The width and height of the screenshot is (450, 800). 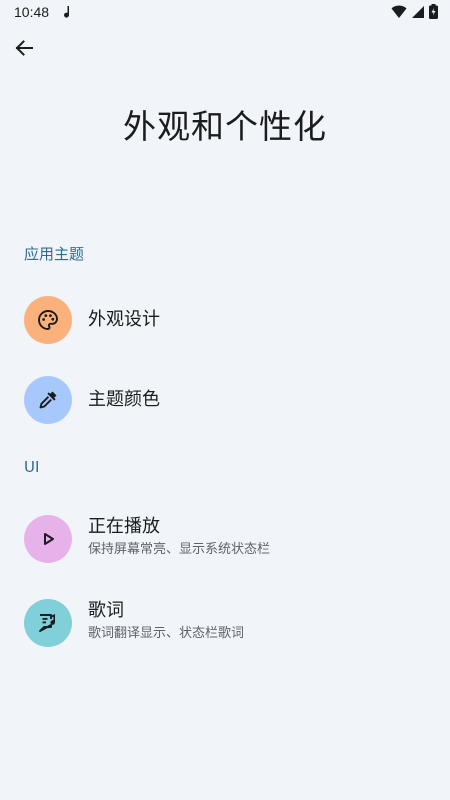 What do you see at coordinates (68, 12) in the screenshot?
I see `music-note-icon` at bounding box center [68, 12].